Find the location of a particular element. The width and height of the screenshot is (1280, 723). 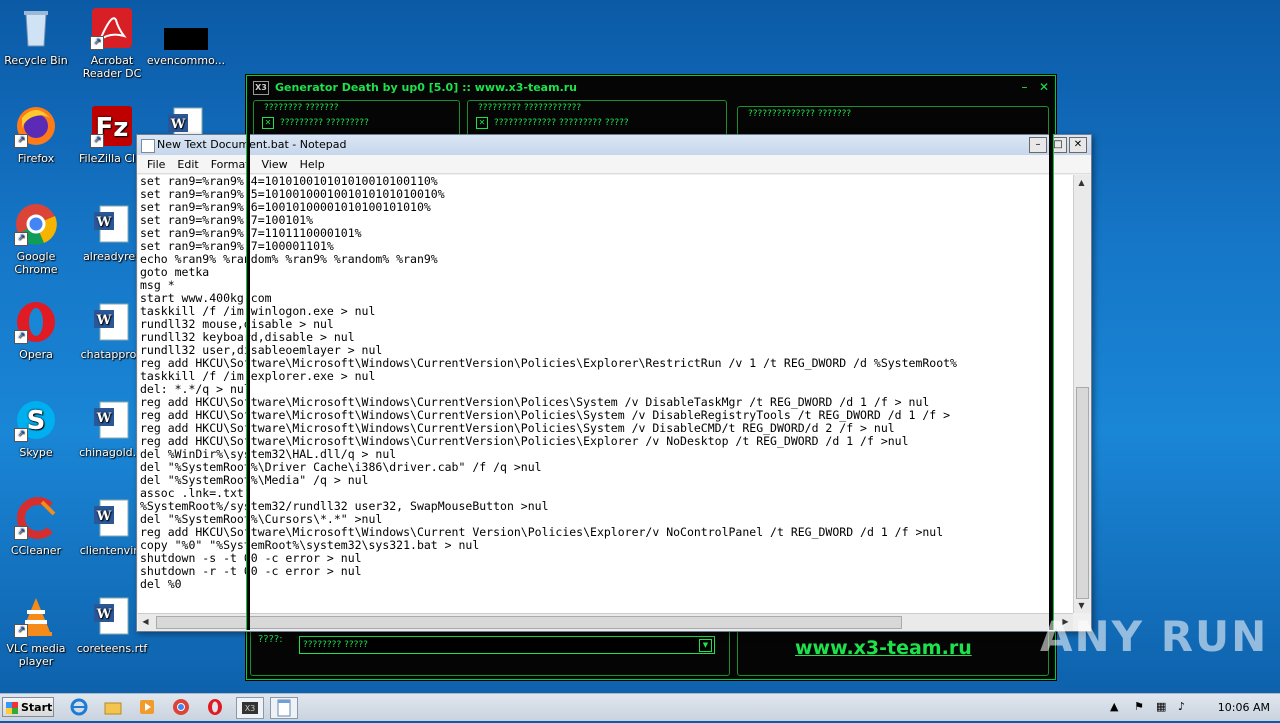

chrome-icon: ↗ is located at coordinates (36, 224).